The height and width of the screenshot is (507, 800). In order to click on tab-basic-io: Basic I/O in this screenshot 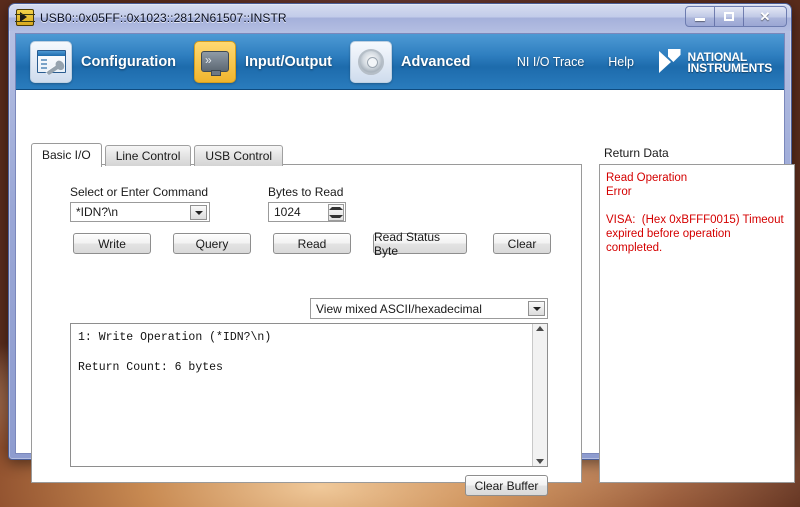, I will do `click(66, 155)`.